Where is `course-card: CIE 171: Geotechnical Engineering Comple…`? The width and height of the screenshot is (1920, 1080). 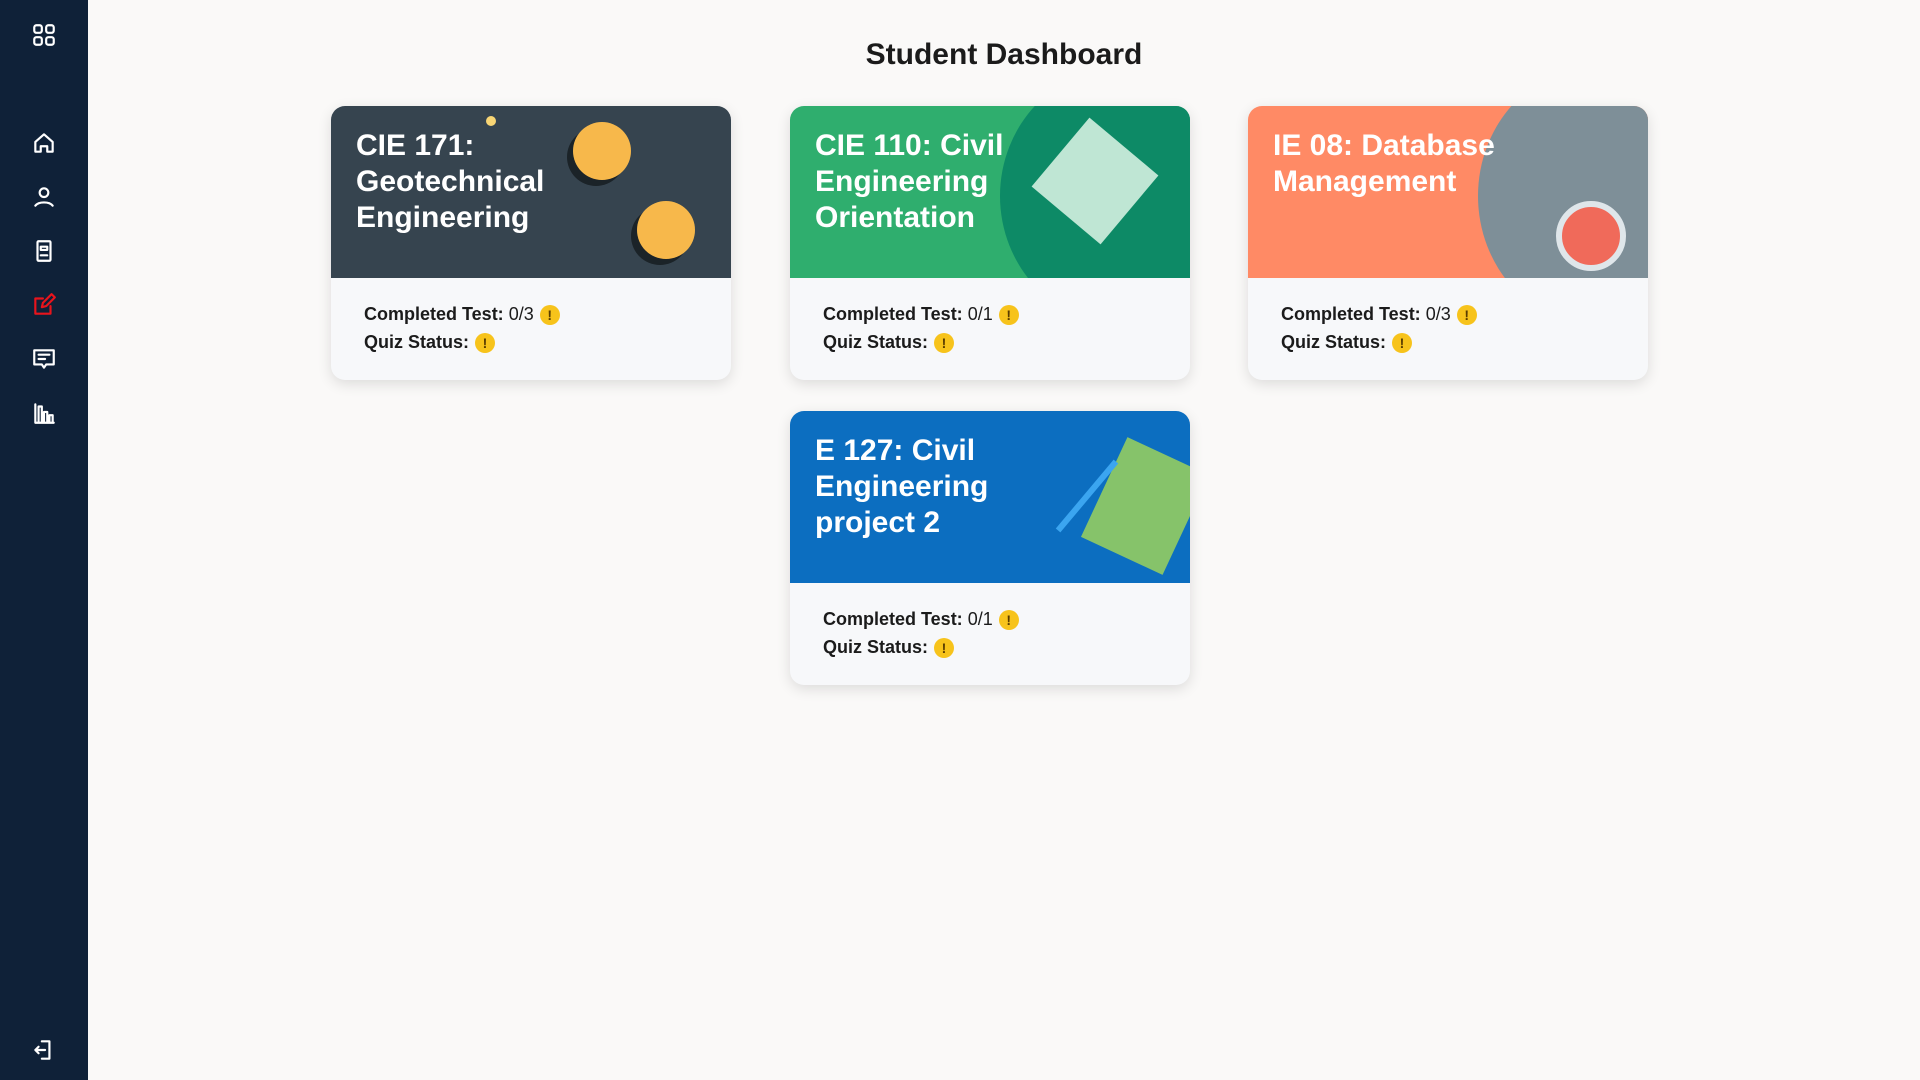 course-card: CIE 171: Geotechnical Engineering Comple… is located at coordinates (531, 243).